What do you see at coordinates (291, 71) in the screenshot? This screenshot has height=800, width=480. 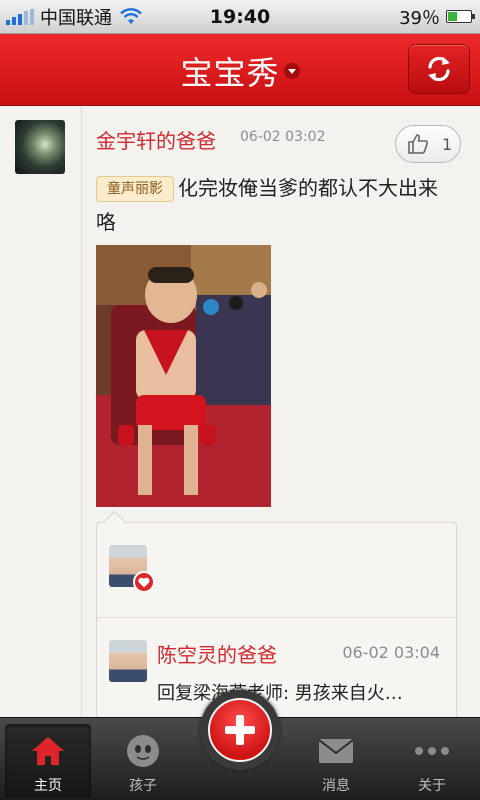 I see `chevron-down-icon` at bounding box center [291, 71].